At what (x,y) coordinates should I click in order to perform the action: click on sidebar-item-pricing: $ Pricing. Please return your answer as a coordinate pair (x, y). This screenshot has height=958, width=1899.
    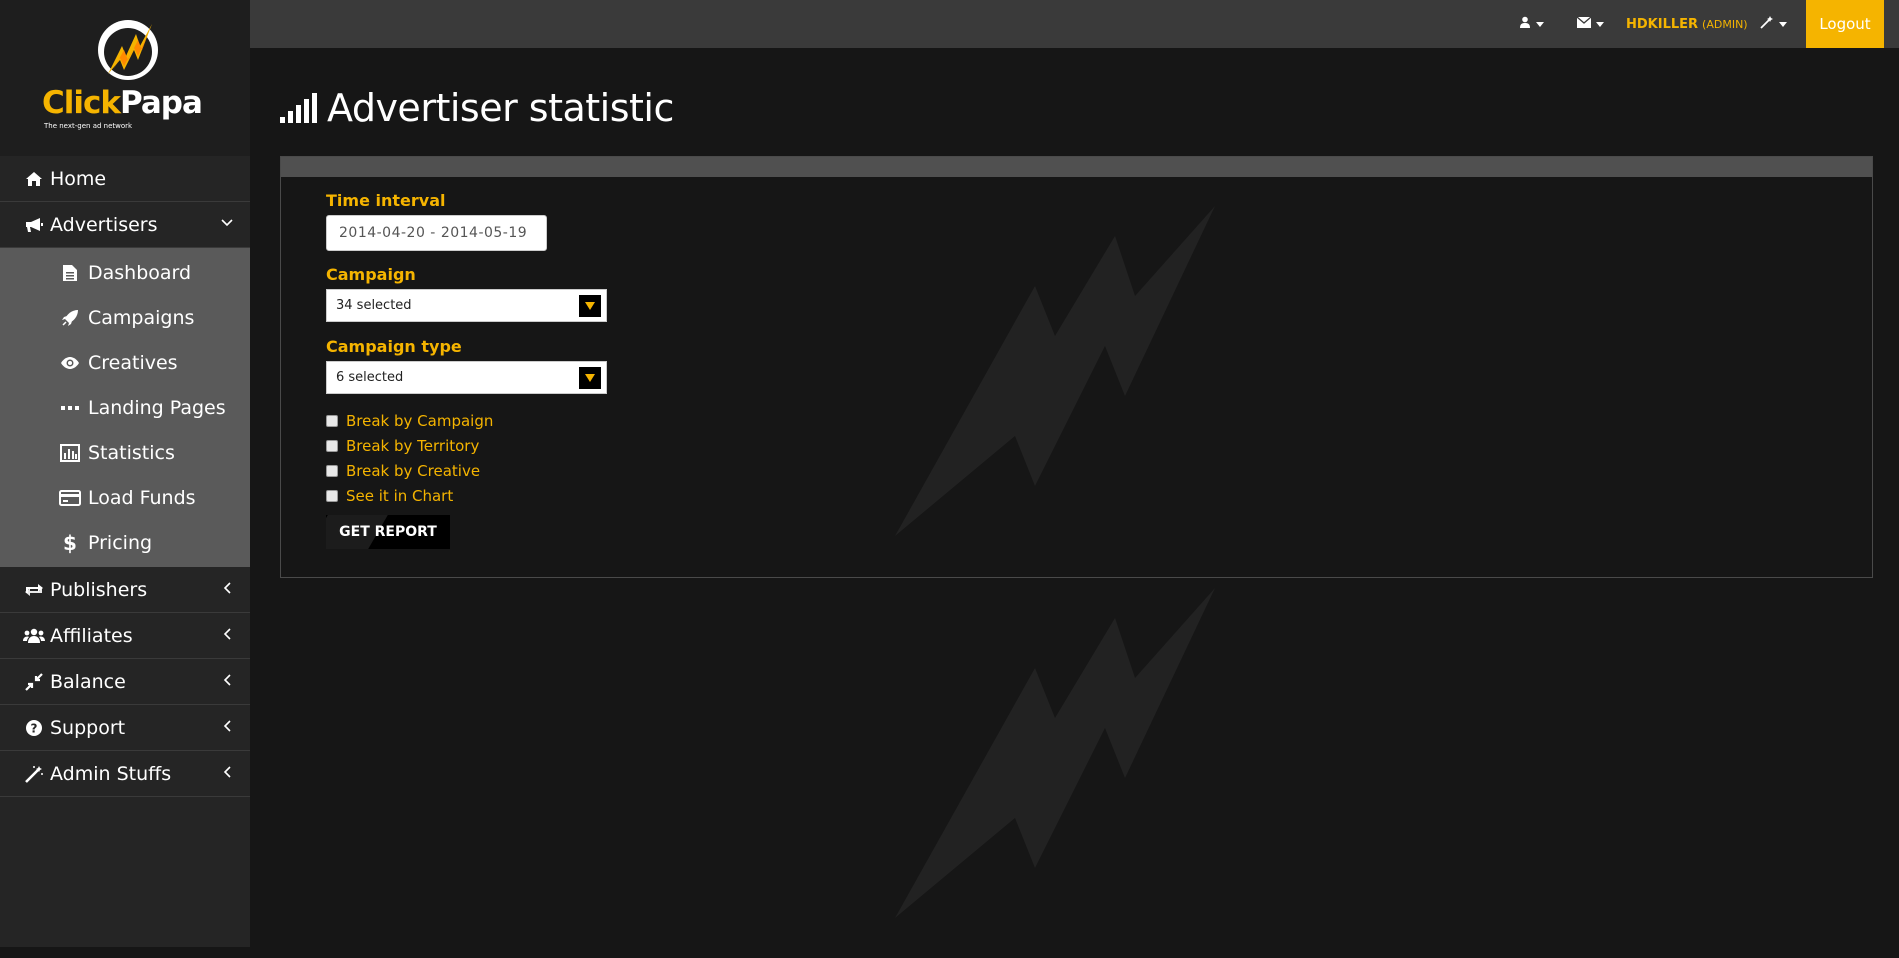
    Looking at the image, I should click on (125, 542).